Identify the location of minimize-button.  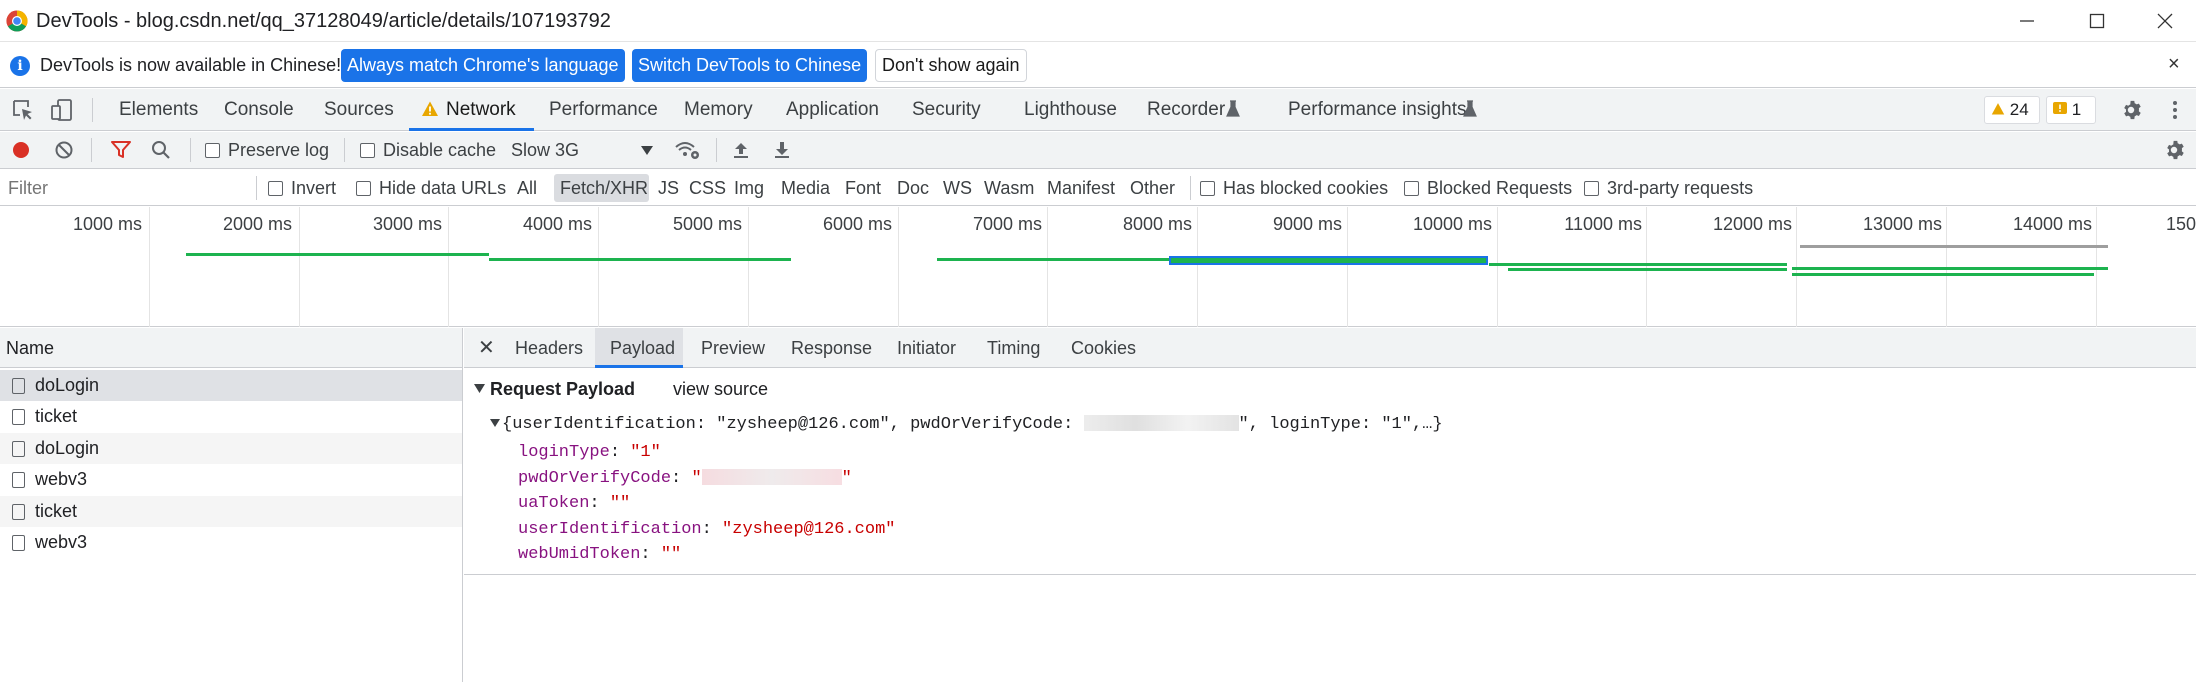
(2027, 21).